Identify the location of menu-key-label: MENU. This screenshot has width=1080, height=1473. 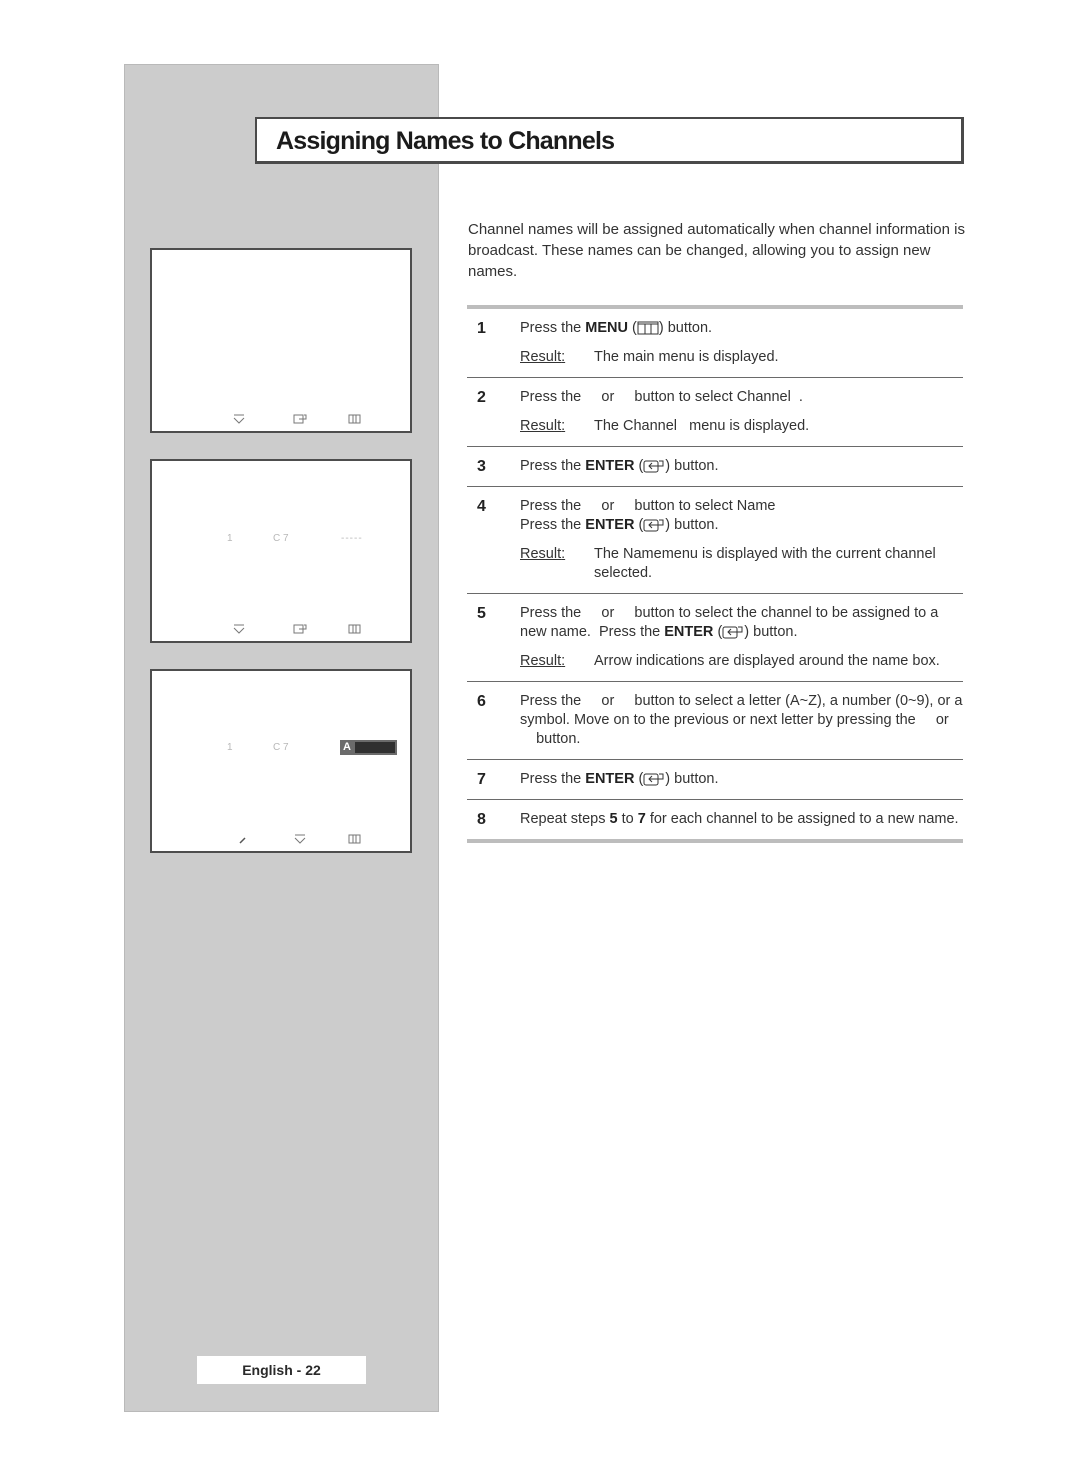
(606, 328).